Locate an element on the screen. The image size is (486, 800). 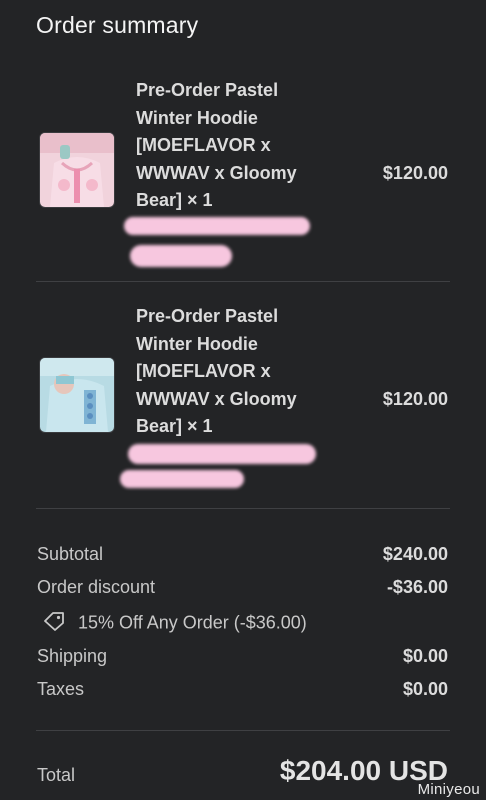
subtotal-label: Subtotal is located at coordinates (70, 554).